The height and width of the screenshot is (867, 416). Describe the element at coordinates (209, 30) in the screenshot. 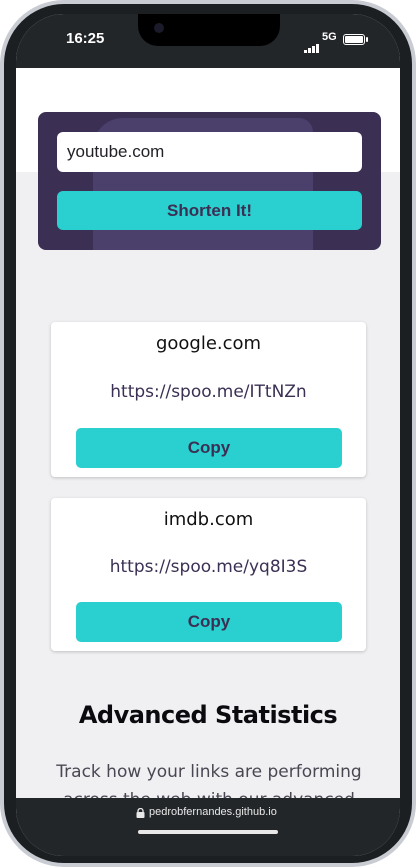

I see `notch` at that location.